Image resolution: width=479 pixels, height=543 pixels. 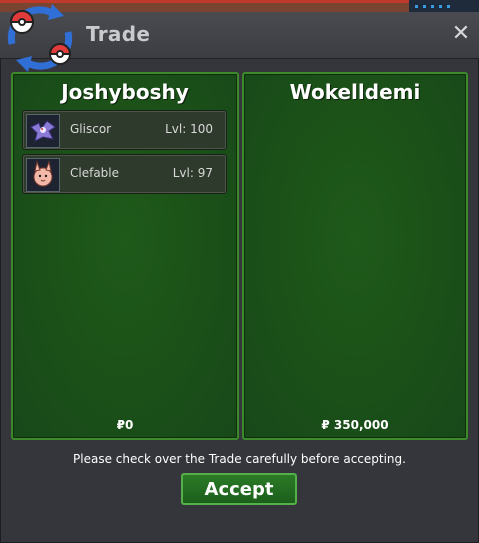 What do you see at coordinates (189, 129) in the screenshot?
I see `item-level: Lvl: 100` at bounding box center [189, 129].